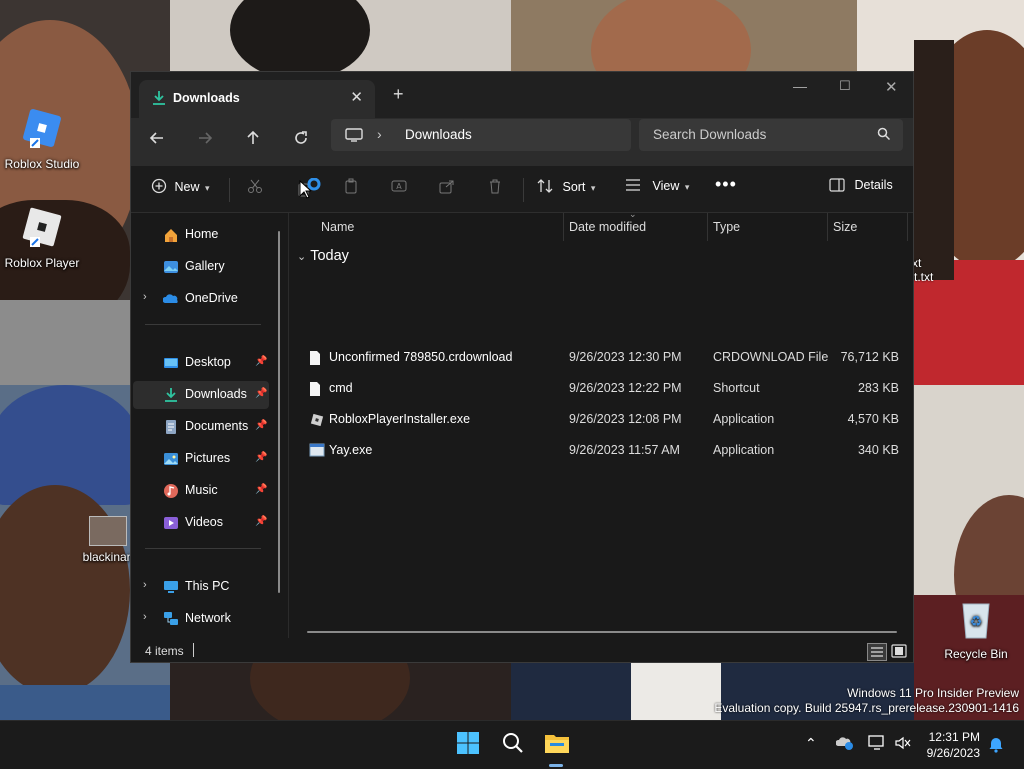 The image size is (1024, 769). What do you see at coordinates (205, 142) in the screenshot?
I see `forward-arrow-icon` at bounding box center [205, 142].